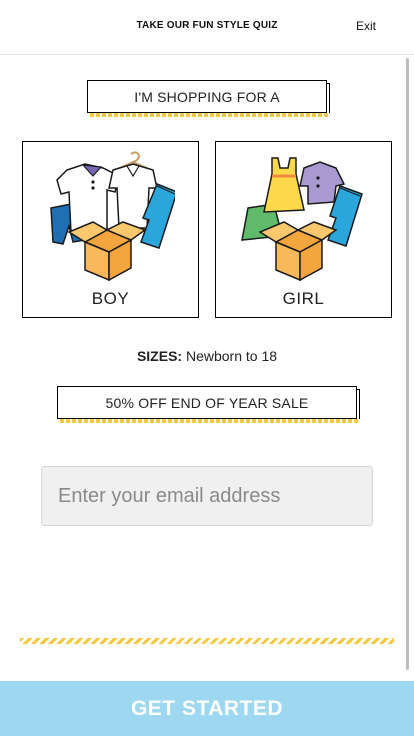 Image resolution: width=414 pixels, height=736 pixels. I want to click on get-started-button: GET STARTED, so click(207, 708).